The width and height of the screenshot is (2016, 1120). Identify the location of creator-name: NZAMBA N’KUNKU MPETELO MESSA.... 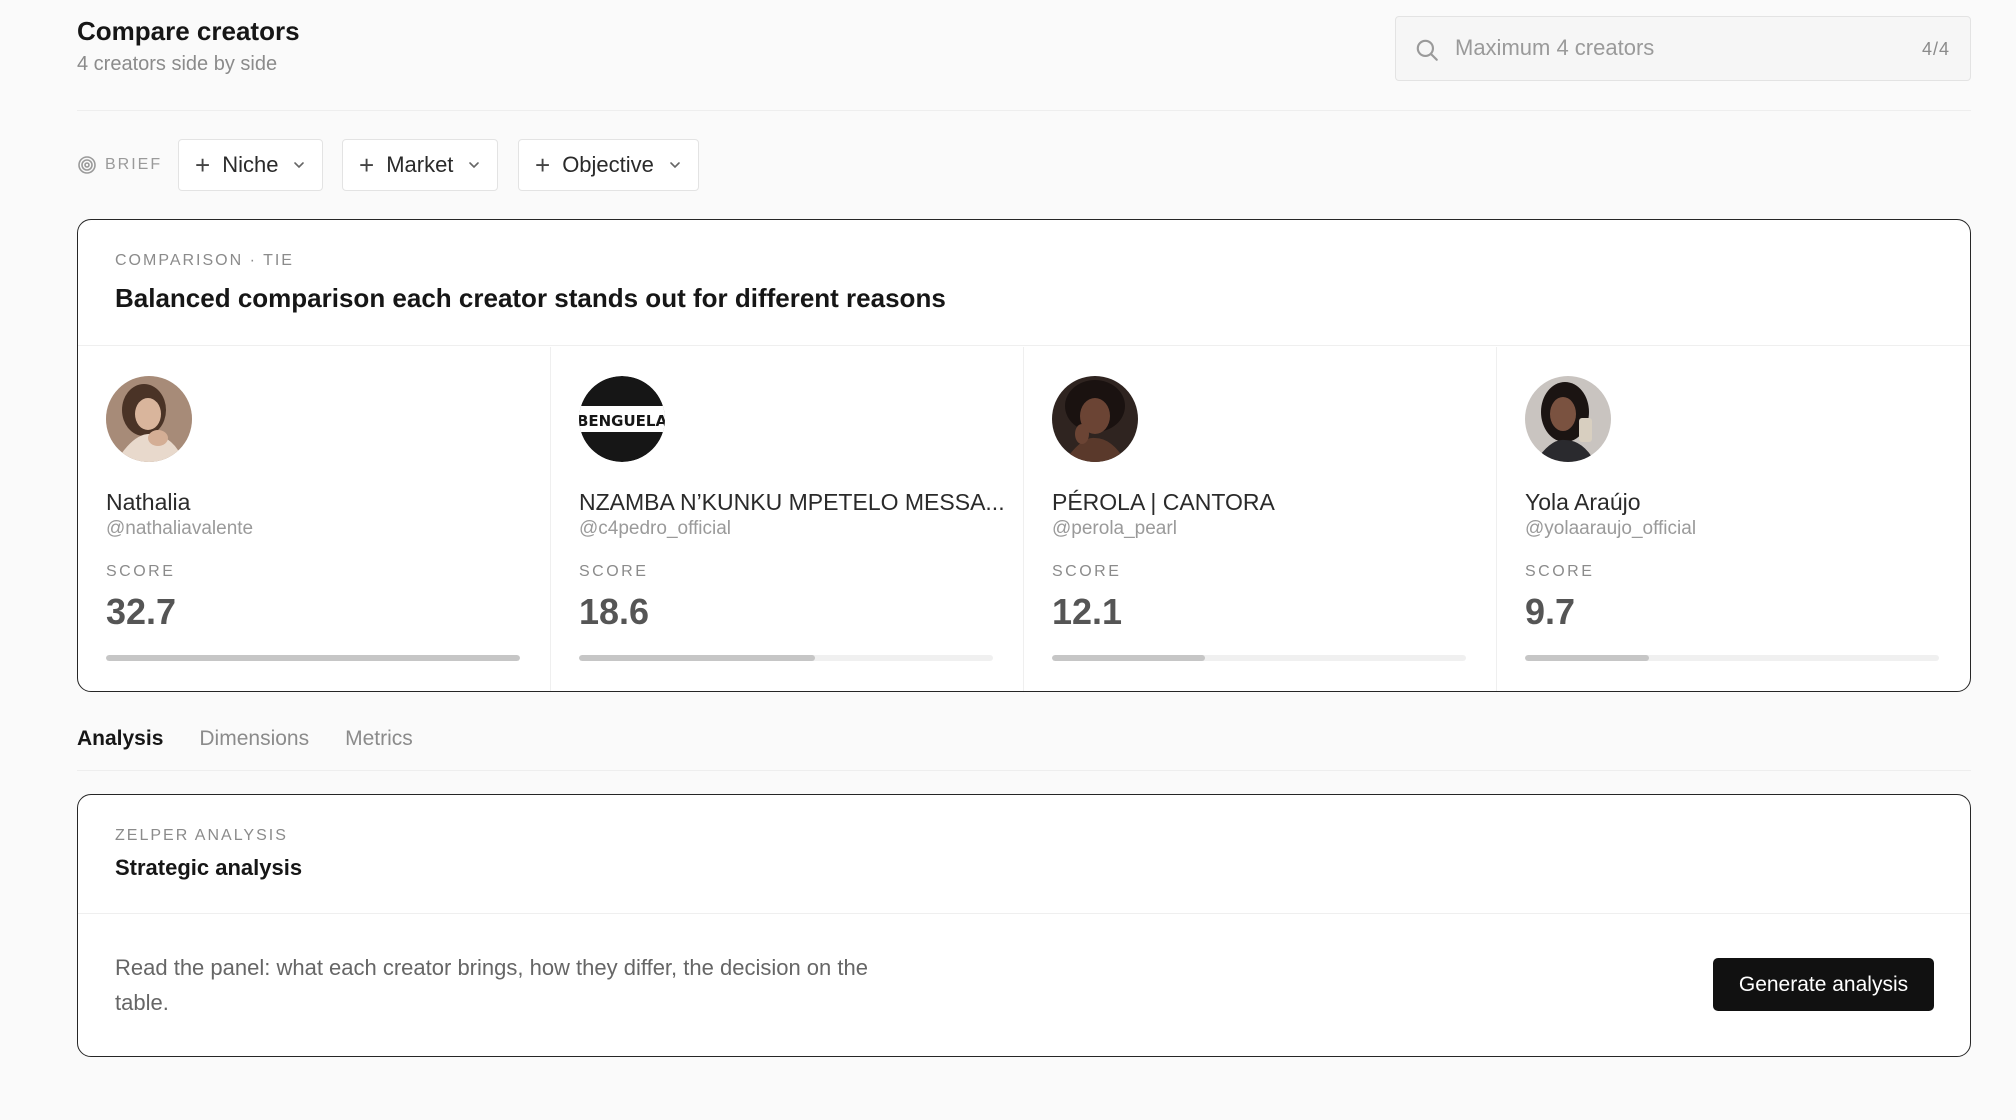
(792, 502).